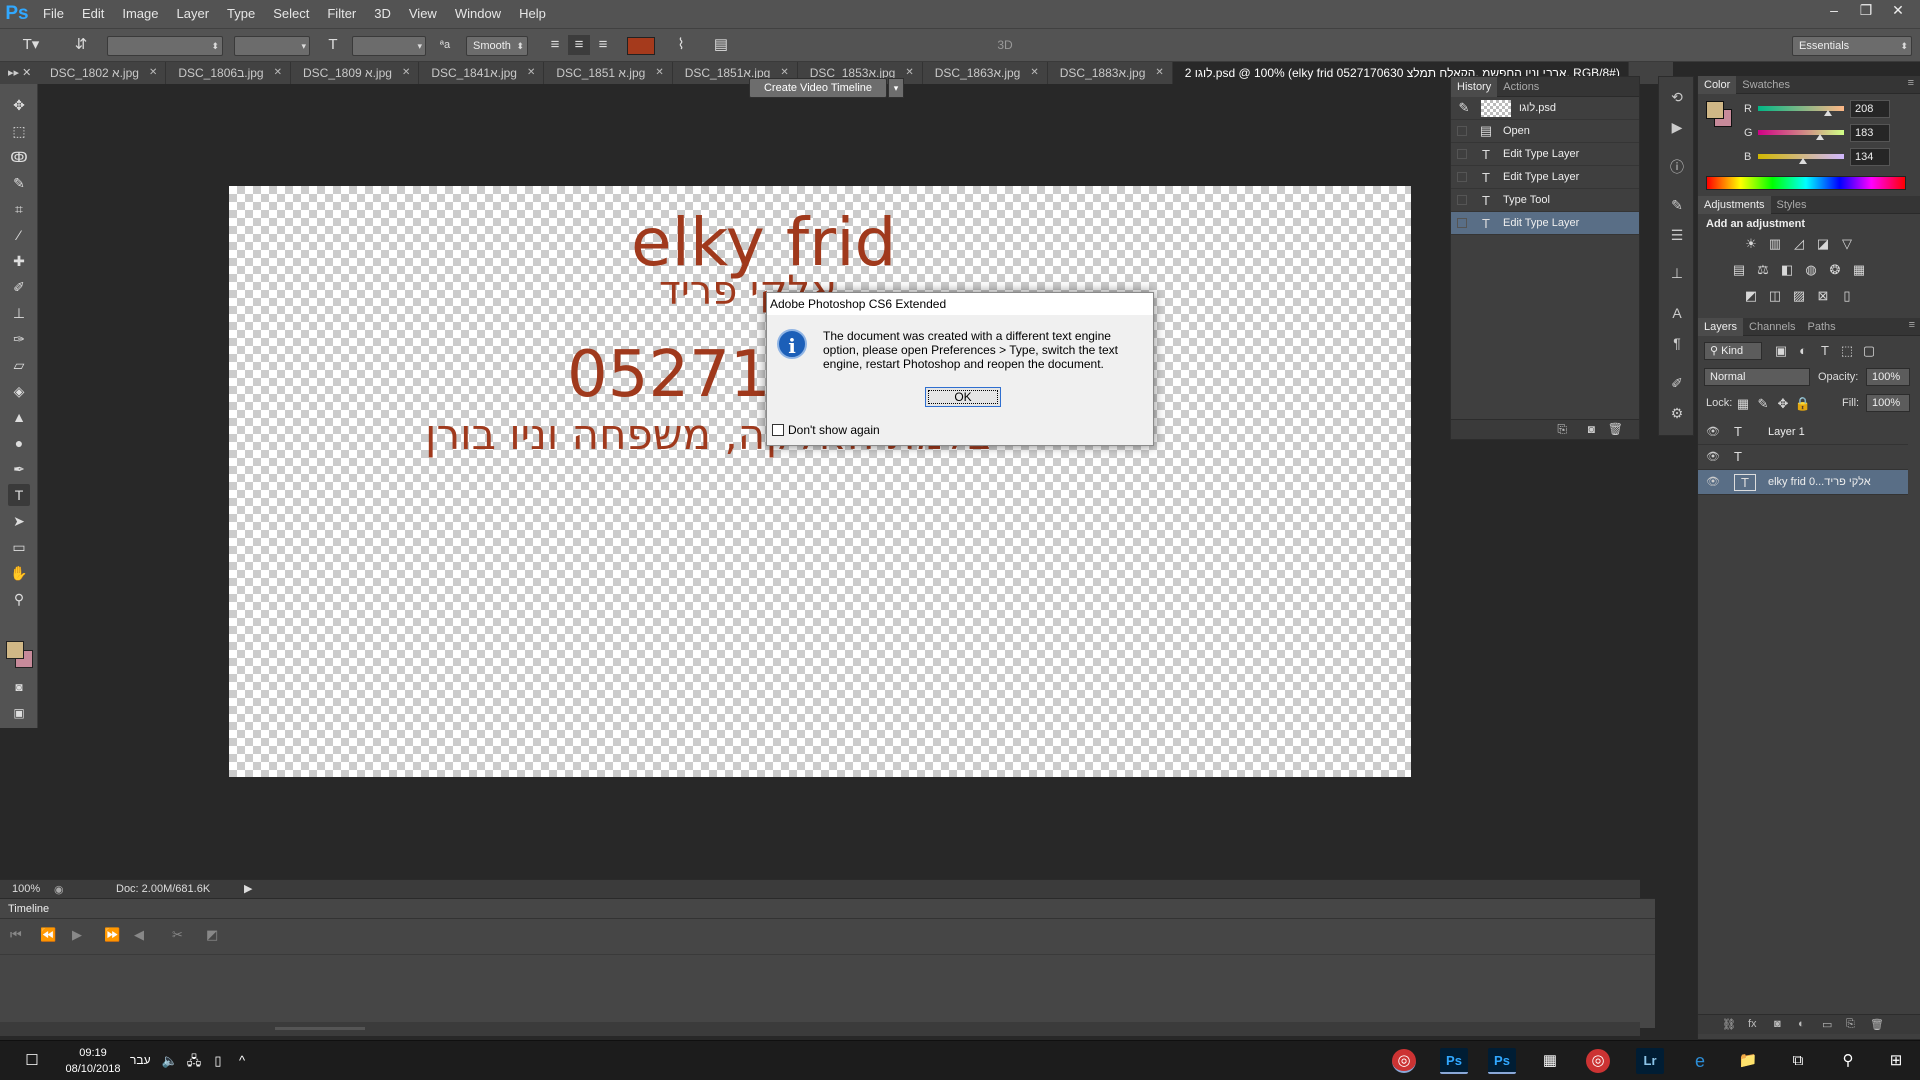  I want to click on color-fg-swatch, so click(1715, 110).